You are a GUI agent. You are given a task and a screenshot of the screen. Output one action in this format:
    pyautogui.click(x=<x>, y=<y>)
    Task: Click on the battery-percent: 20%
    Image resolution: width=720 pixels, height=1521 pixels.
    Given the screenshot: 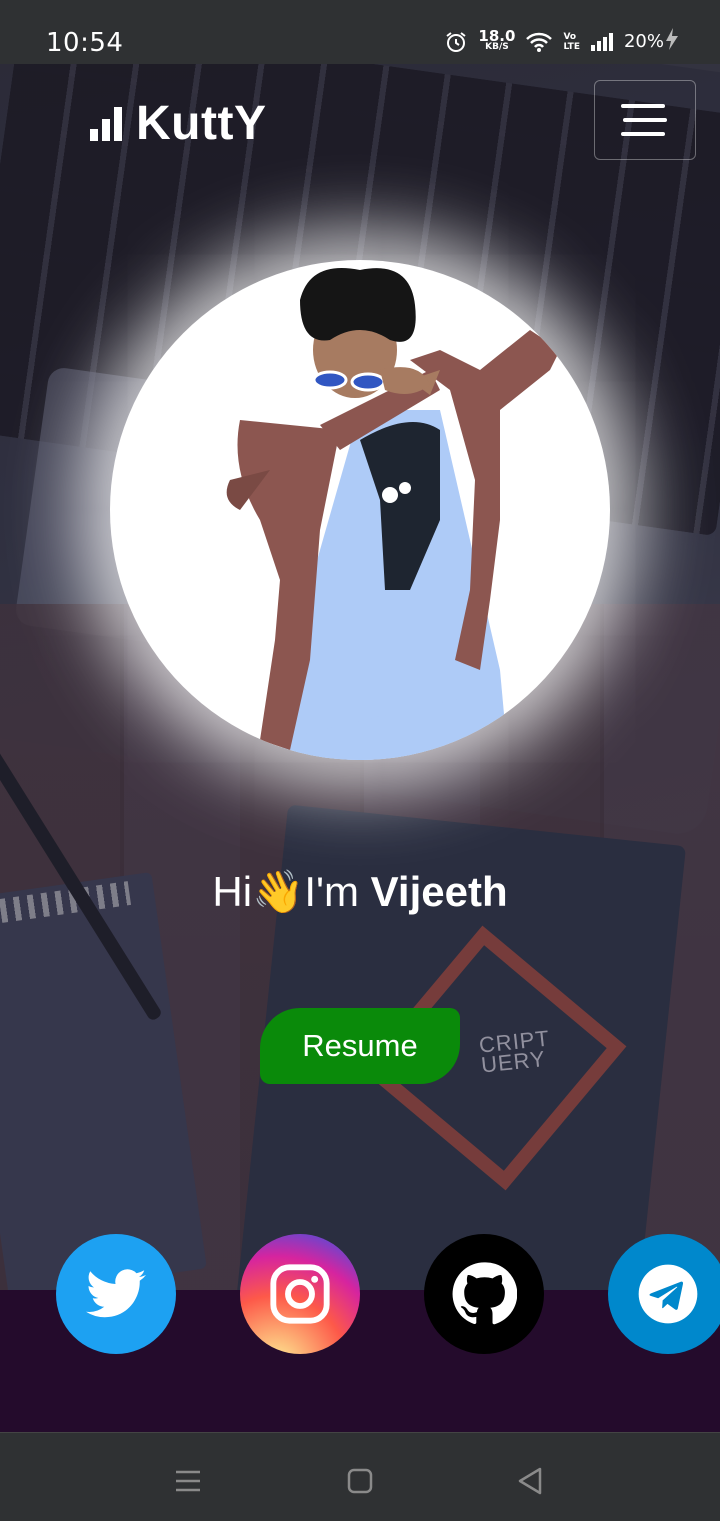 What is the action you would take?
    pyautogui.click(x=643, y=41)
    